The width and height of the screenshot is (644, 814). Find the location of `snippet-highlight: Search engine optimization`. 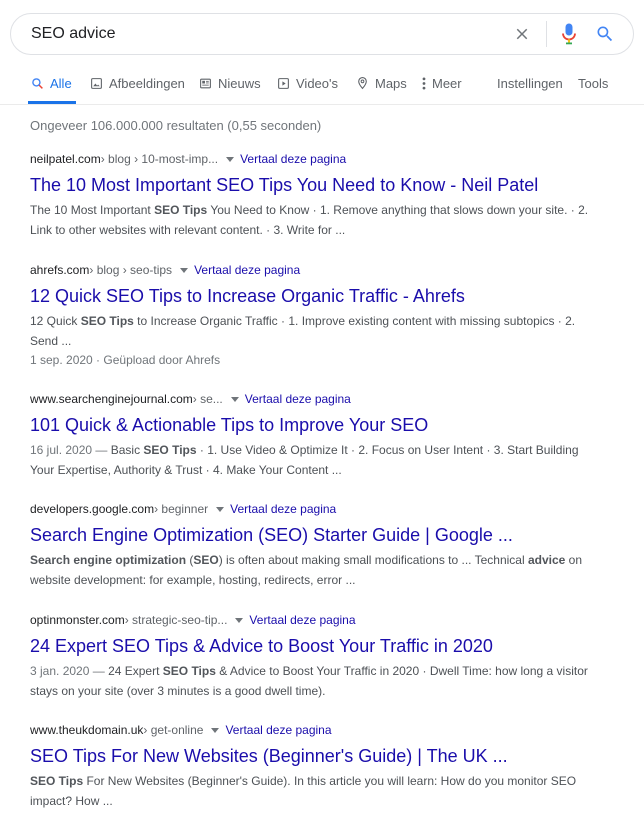

snippet-highlight: Search engine optimization is located at coordinates (108, 560).